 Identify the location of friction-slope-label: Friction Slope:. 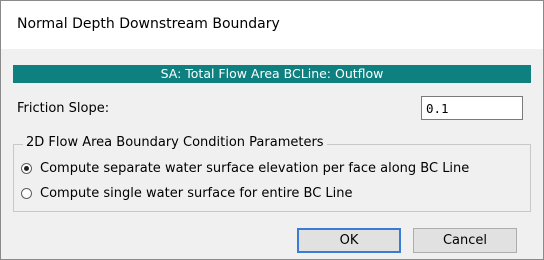
(63, 108).